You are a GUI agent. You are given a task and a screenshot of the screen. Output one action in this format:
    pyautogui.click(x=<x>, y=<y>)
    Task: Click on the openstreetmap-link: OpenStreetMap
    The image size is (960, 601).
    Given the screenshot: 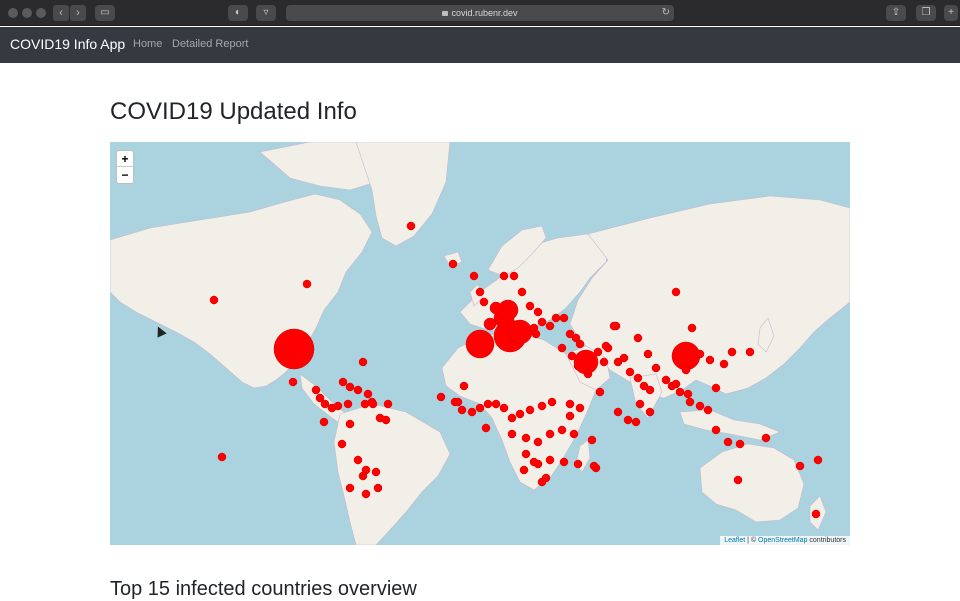 What is the action you would take?
    pyautogui.click(x=782, y=540)
    